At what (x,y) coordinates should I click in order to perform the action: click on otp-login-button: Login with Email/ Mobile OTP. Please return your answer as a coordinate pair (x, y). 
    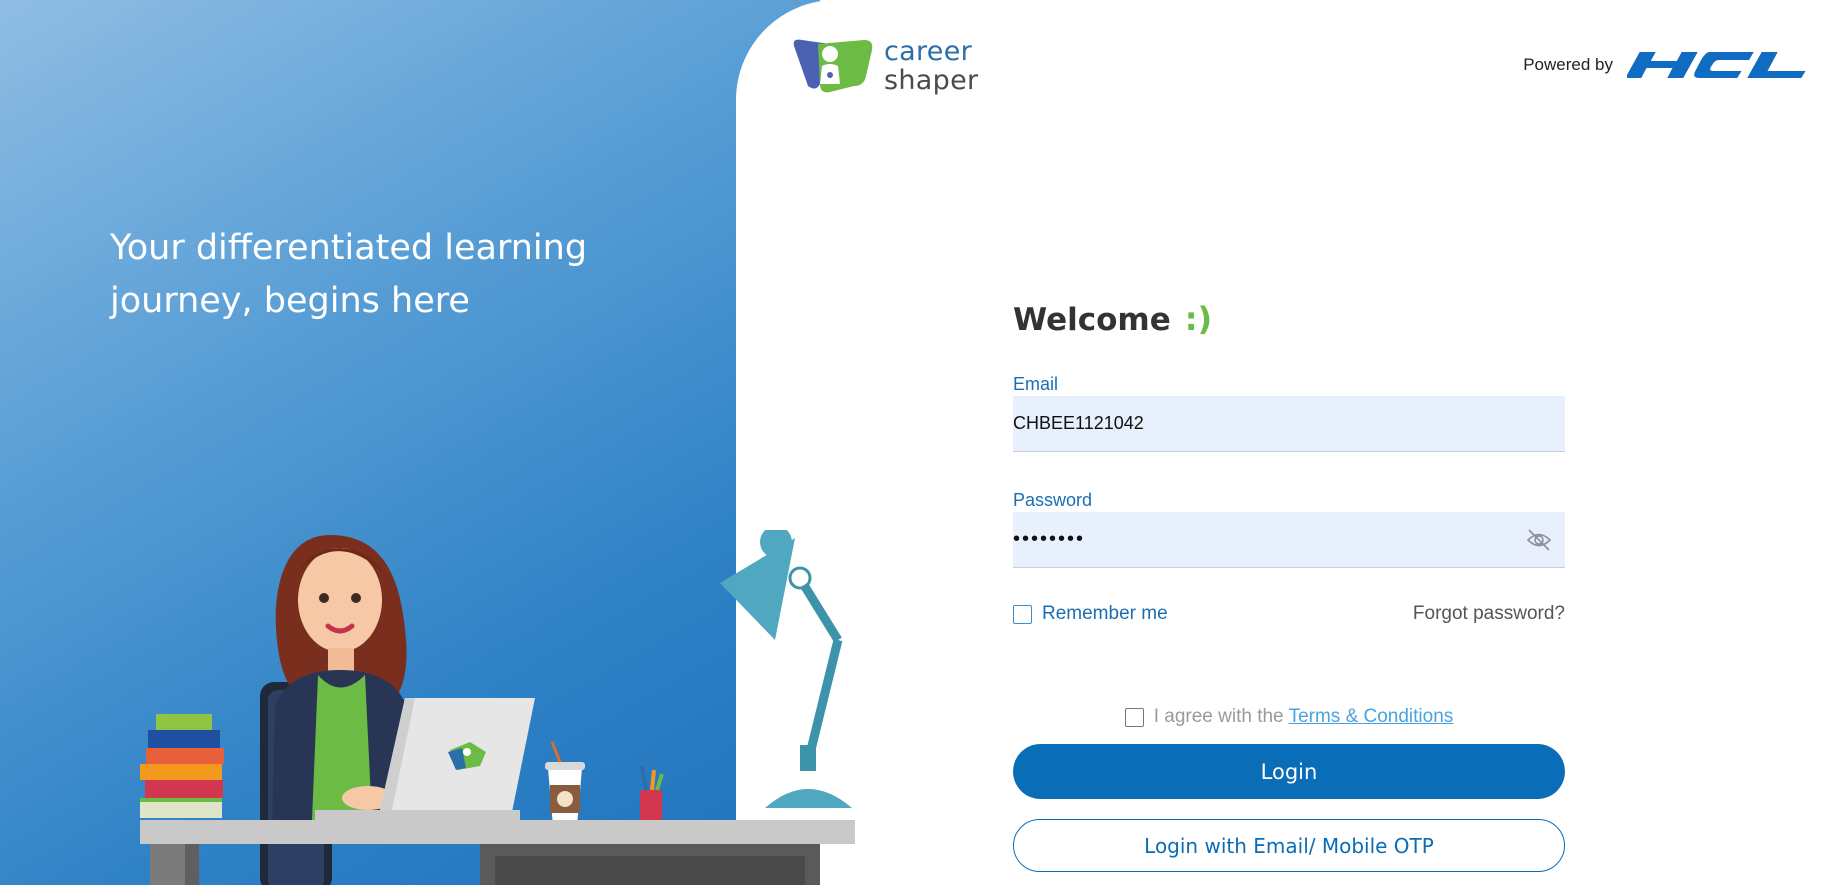
    Looking at the image, I should click on (1289, 845).